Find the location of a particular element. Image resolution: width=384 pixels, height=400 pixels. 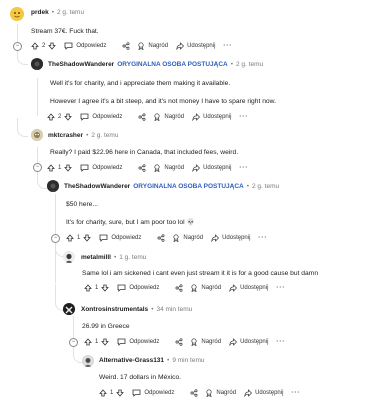

award-icon is located at coordinates (176, 238).